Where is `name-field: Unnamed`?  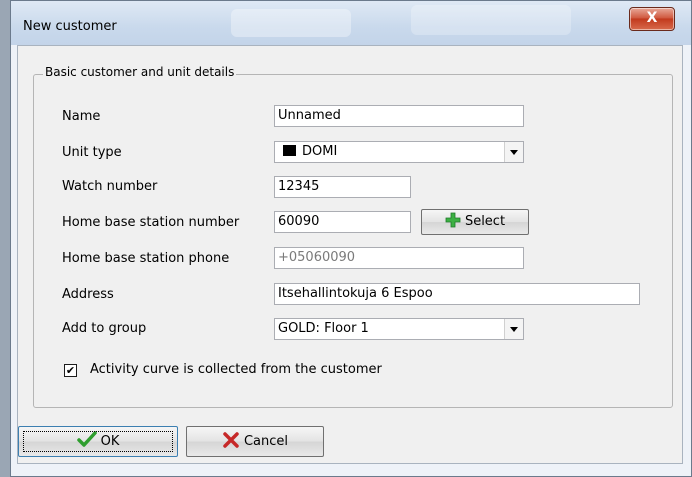
name-field: Unnamed is located at coordinates (399, 116).